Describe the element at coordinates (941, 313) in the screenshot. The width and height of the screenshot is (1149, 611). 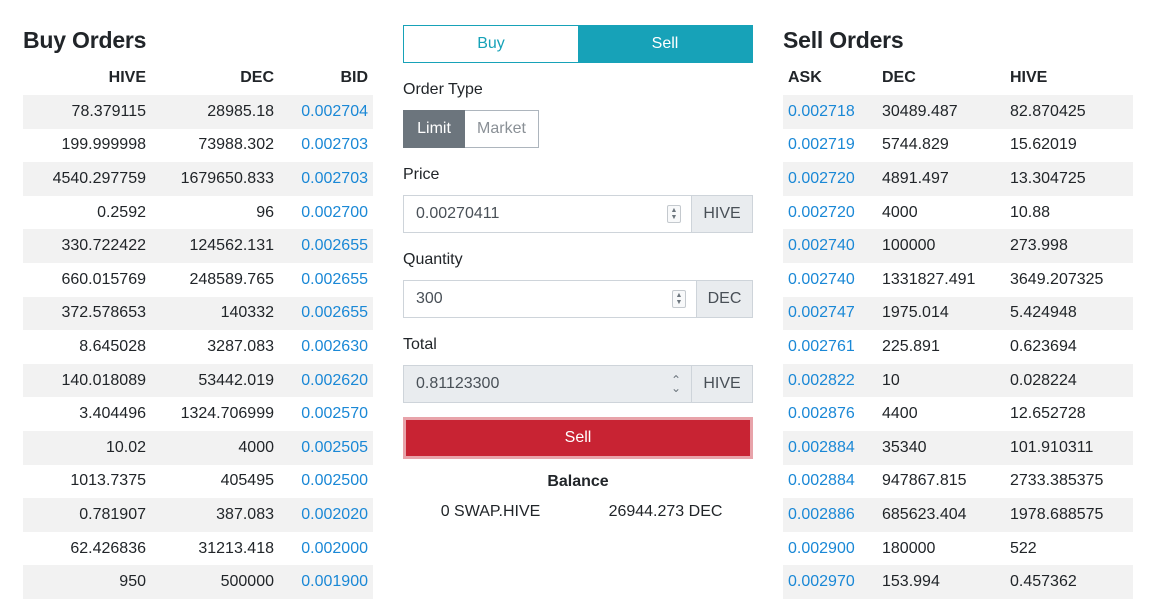
I see `table-cell: 1975.014` at that location.